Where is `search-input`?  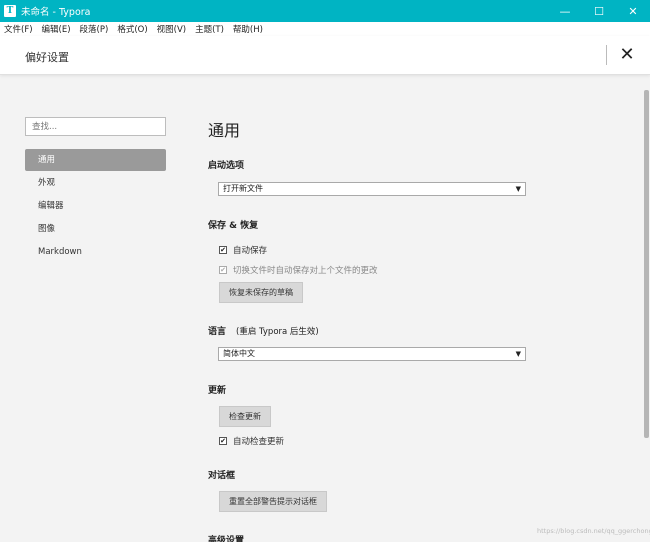 search-input is located at coordinates (95, 126).